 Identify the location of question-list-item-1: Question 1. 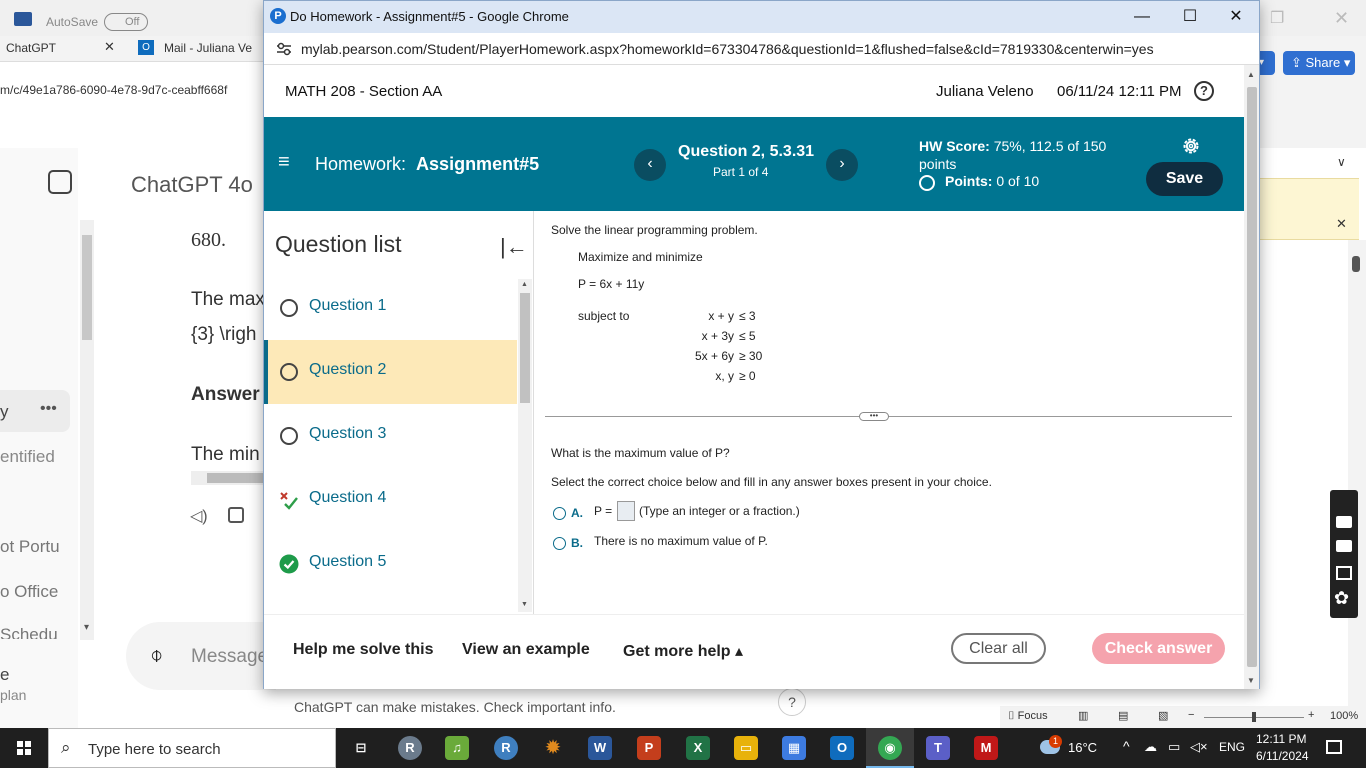
(390, 308).